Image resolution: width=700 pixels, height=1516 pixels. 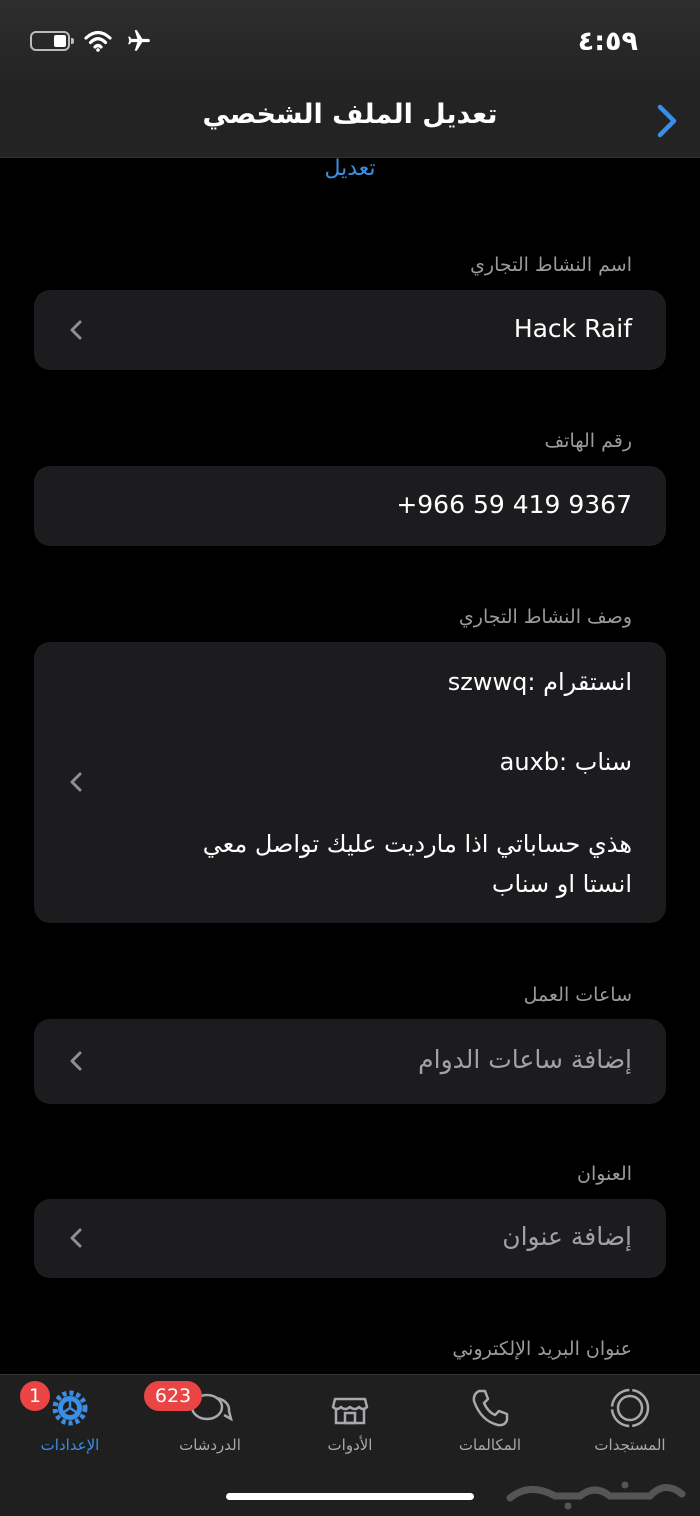 I want to click on hours-placeholder: إضافة ساعات الدوام, so click(x=525, y=1059).